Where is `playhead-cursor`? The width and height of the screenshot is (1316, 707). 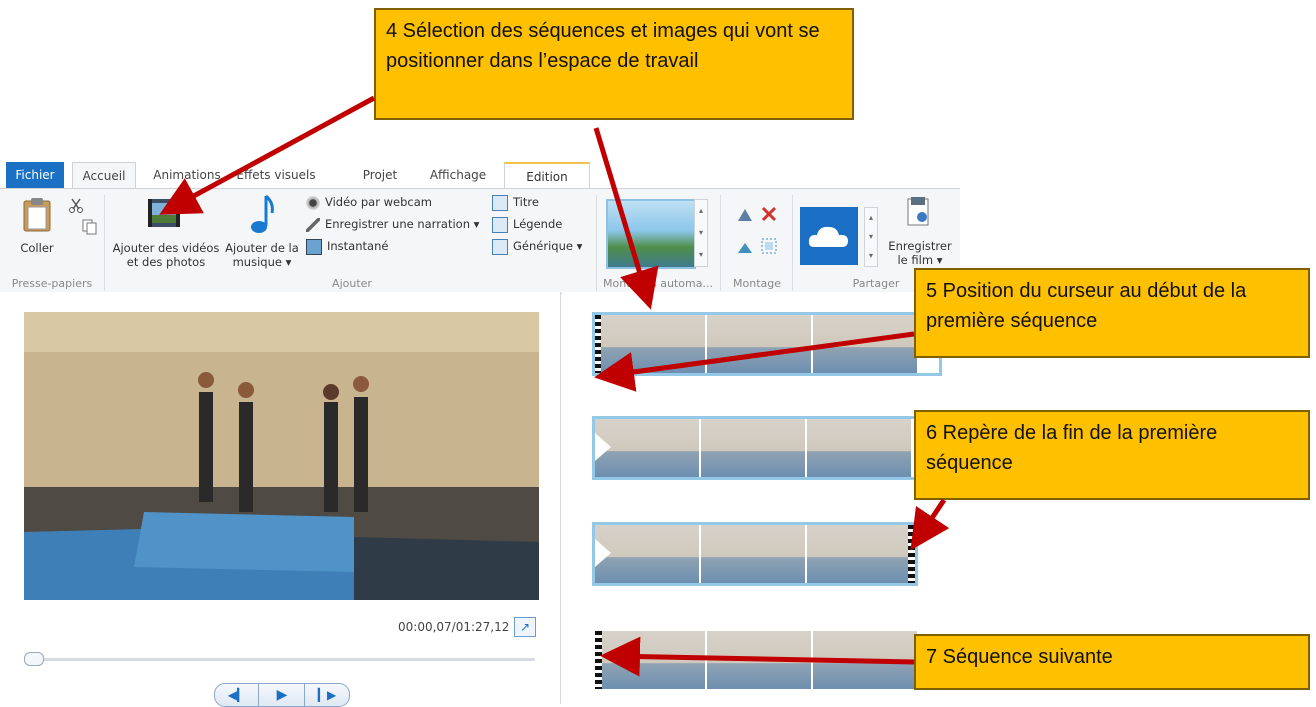 playhead-cursor is located at coordinates (598, 344).